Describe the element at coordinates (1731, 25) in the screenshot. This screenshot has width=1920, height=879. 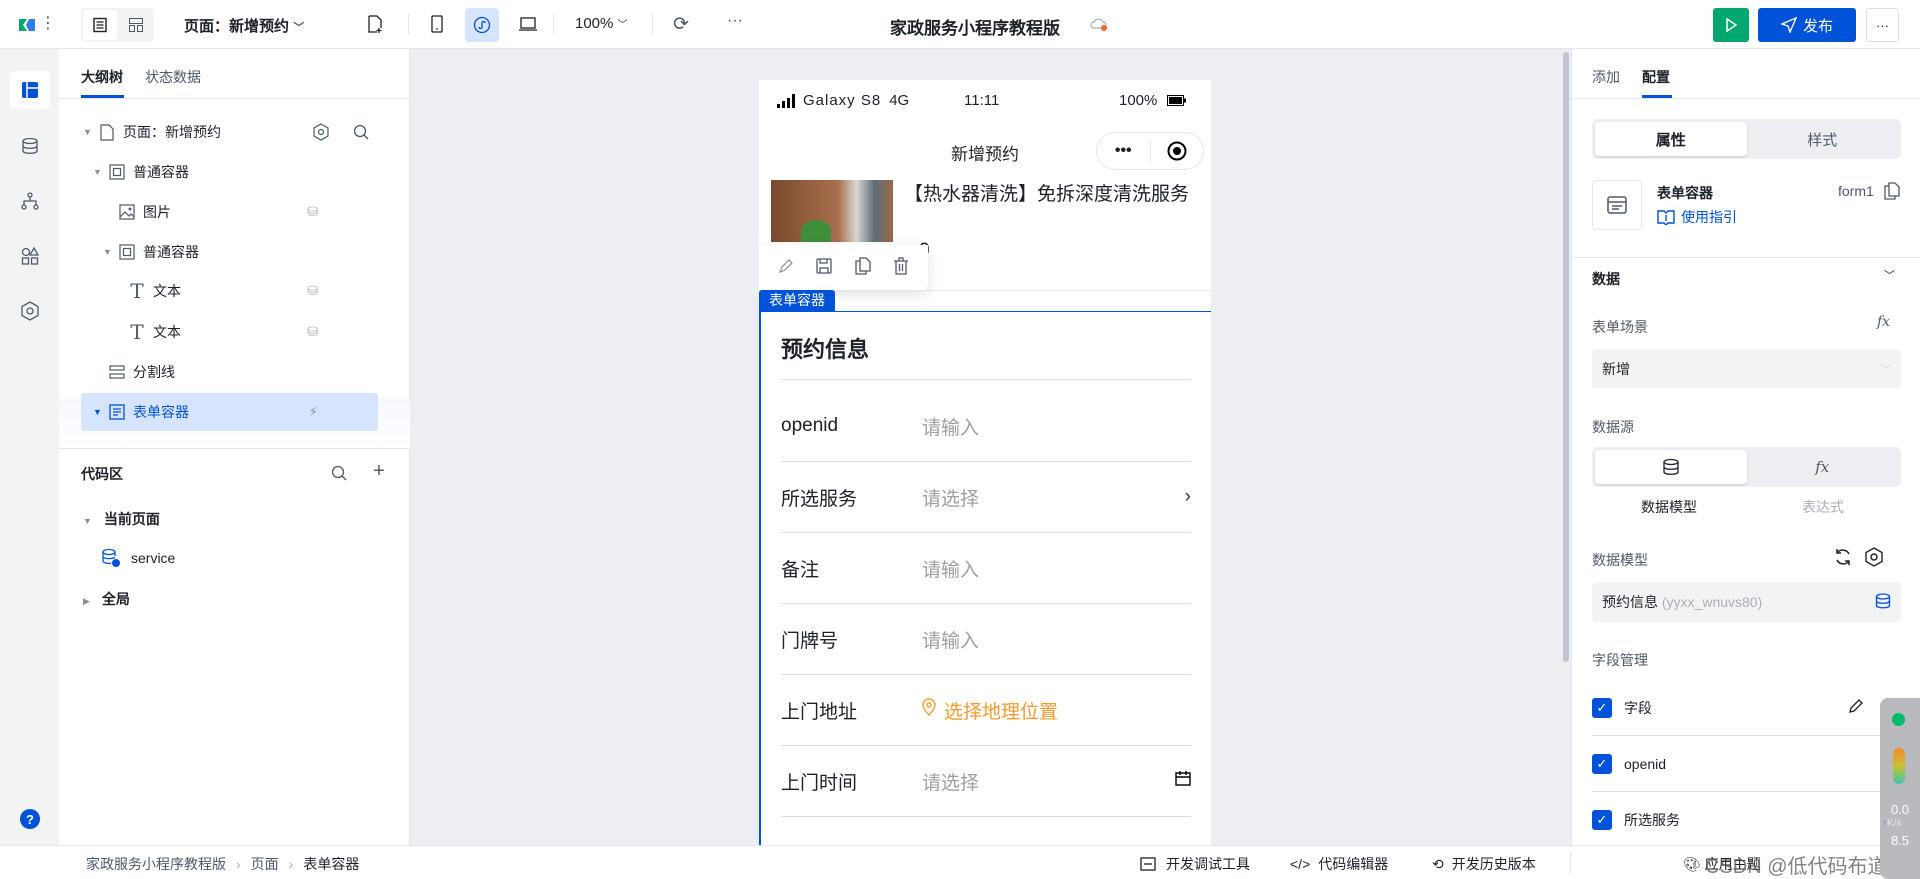
I see `run-button` at that location.